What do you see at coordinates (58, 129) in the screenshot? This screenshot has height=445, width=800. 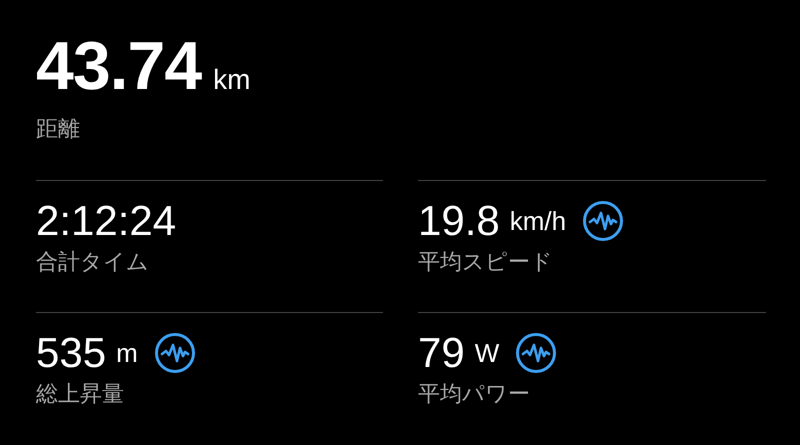 I see `metric-label: 距離` at bounding box center [58, 129].